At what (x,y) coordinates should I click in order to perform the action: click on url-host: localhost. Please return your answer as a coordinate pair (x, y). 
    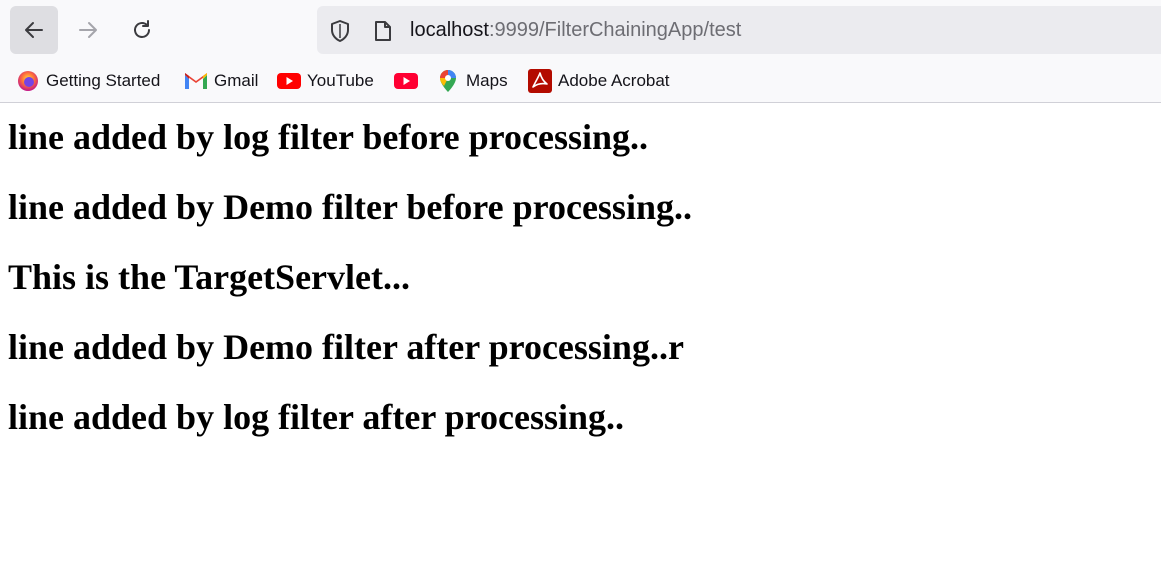
    Looking at the image, I should click on (449, 30).